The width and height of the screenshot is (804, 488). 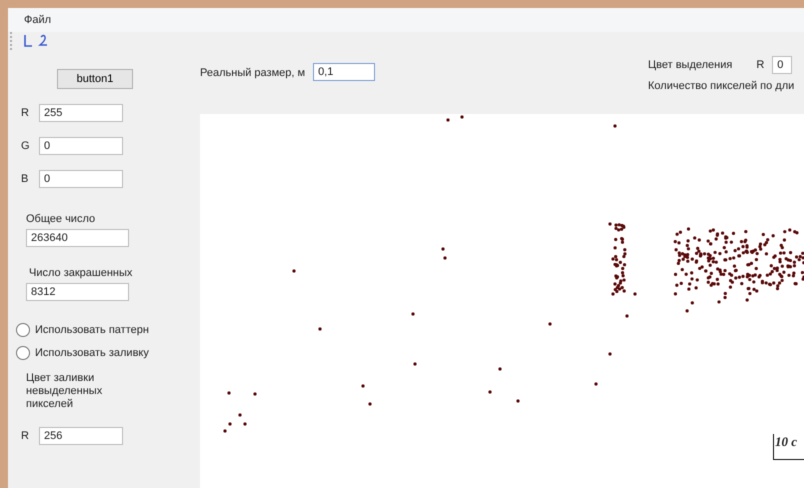 What do you see at coordinates (722, 86) in the screenshot?
I see `field-label: Количество пикселей по дли` at bounding box center [722, 86].